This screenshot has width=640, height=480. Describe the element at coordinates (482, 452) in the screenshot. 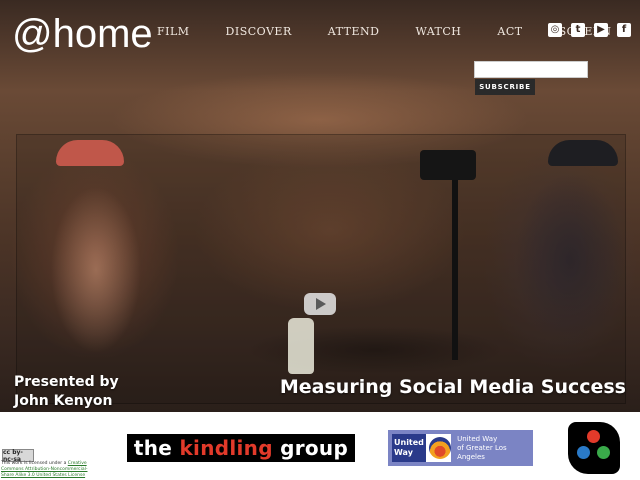

I see `uw-text-line2: of Greater Los Angeles` at that location.